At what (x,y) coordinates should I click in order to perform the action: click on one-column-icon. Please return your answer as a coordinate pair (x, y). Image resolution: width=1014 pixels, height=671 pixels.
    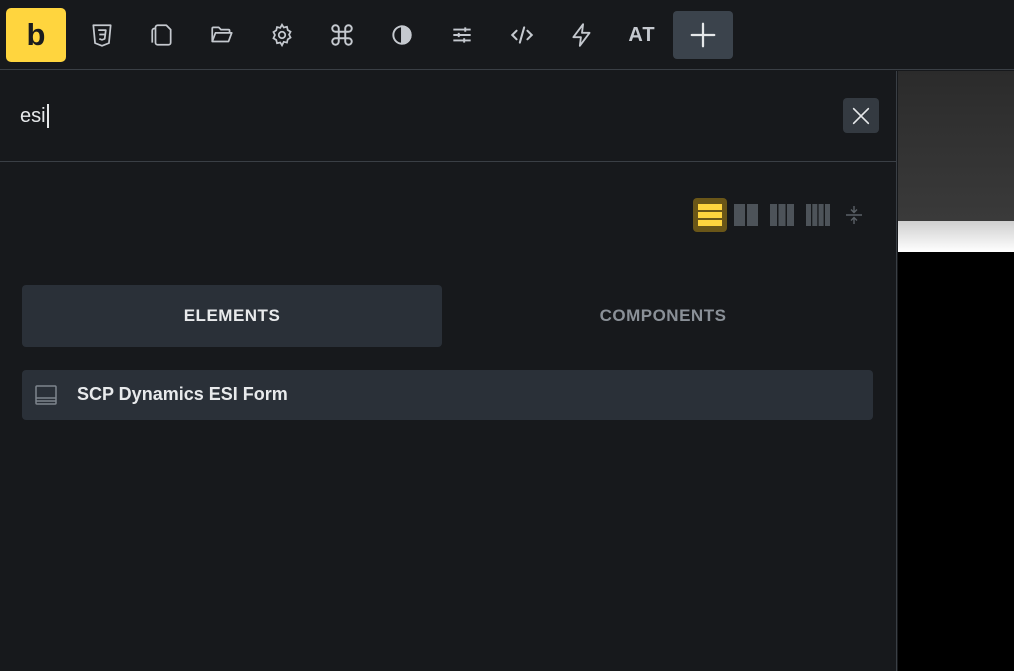
    Looking at the image, I should click on (710, 215).